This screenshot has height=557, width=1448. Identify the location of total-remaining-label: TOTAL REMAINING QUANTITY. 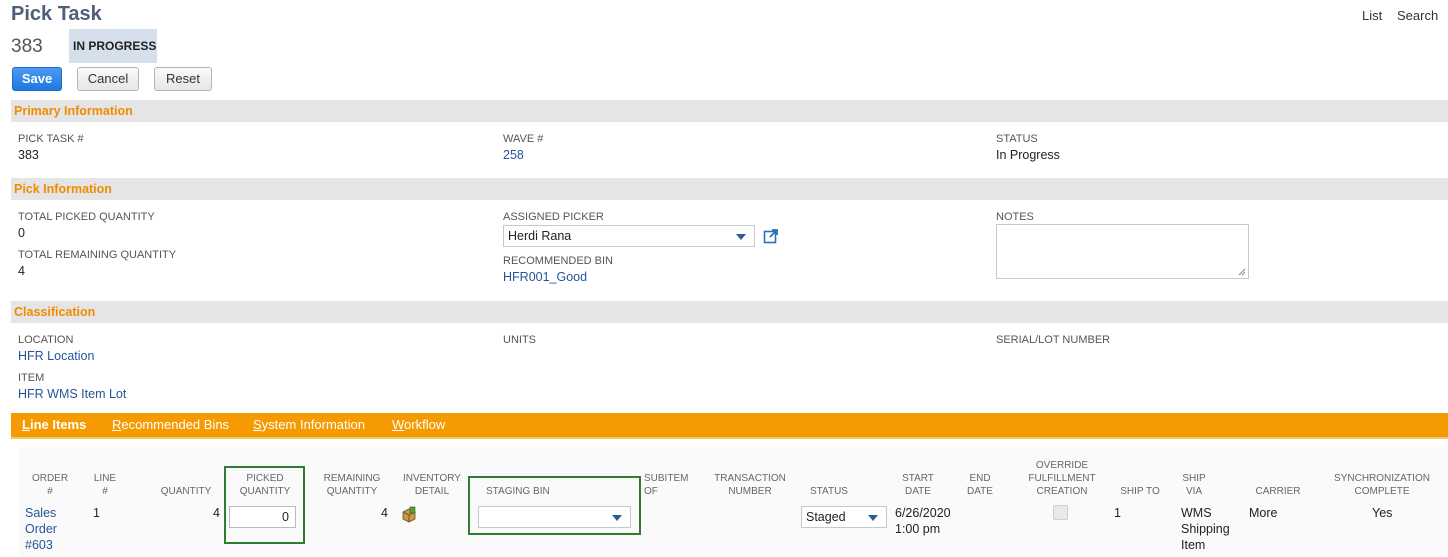
(97, 255).